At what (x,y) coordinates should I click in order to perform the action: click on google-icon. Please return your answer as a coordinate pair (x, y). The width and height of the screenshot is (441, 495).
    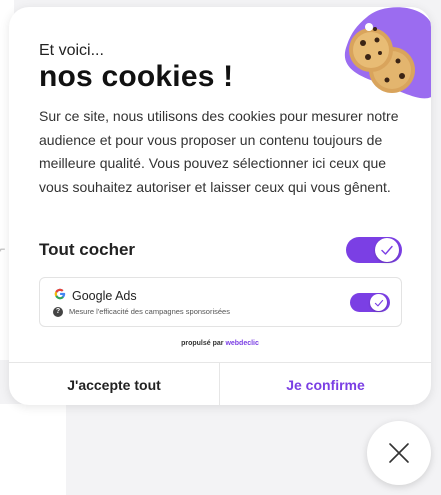
    Looking at the image, I should click on (60, 294).